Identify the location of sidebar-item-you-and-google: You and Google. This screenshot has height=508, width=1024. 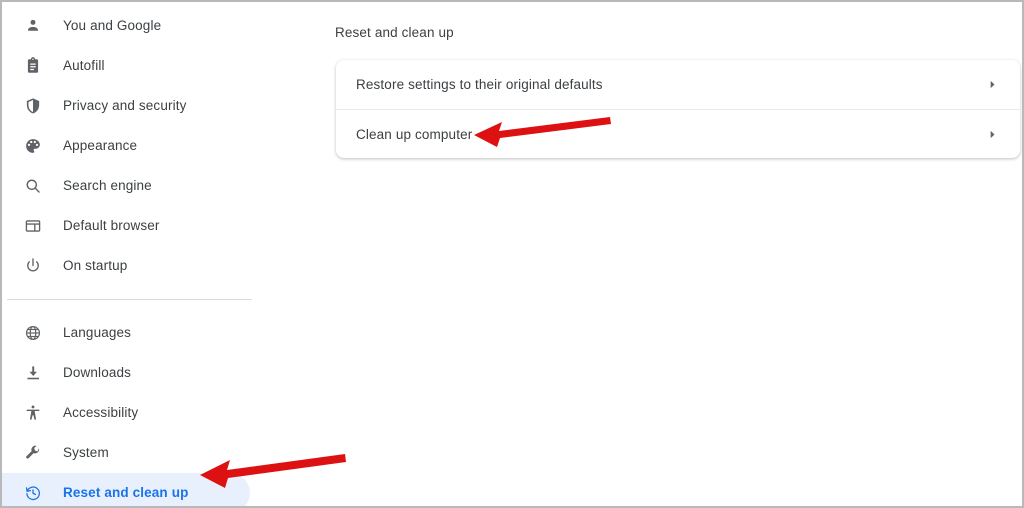
(126, 26).